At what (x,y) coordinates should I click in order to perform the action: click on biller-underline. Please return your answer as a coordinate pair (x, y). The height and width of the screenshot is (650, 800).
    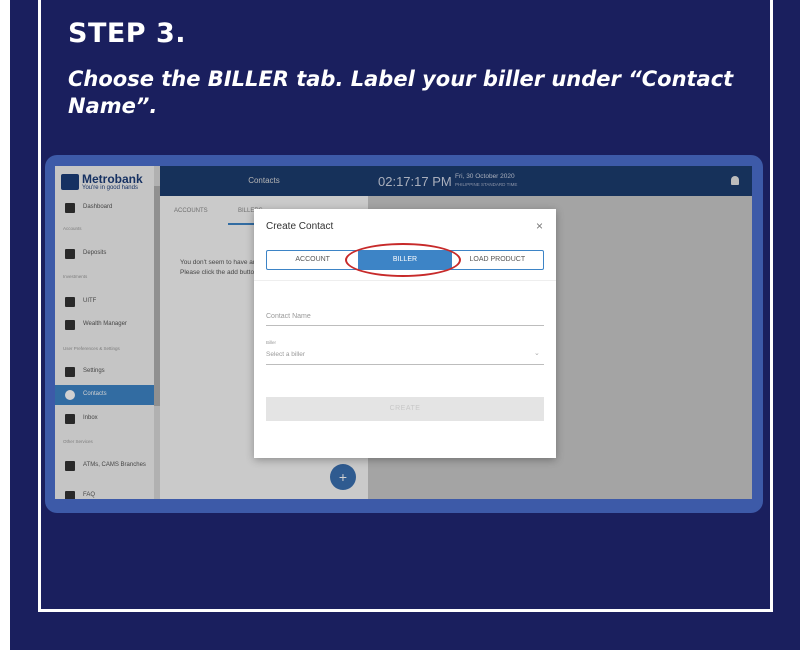
    Looking at the image, I should click on (405, 364).